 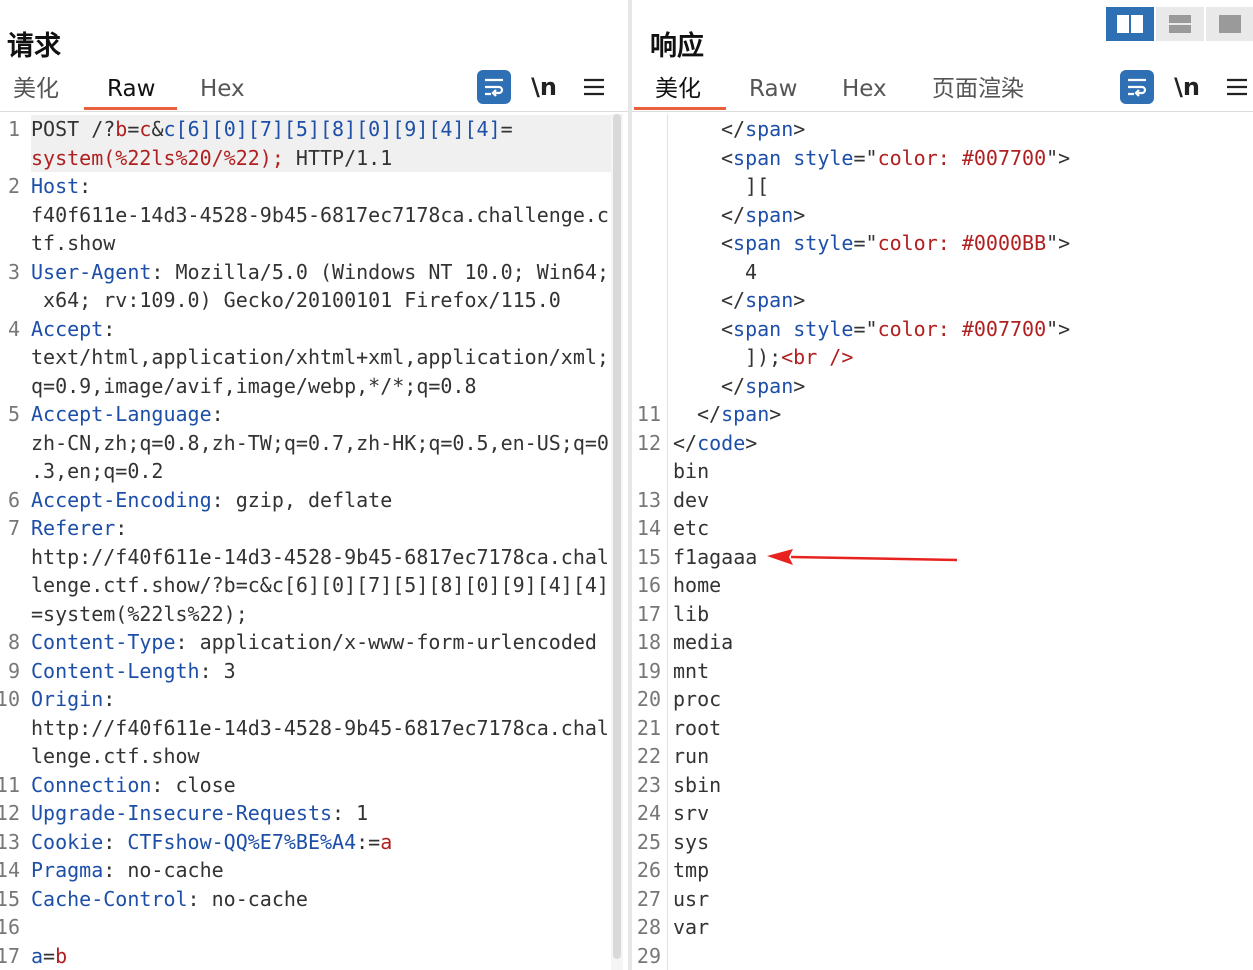 What do you see at coordinates (691, 813) in the screenshot?
I see `code-line: srv` at bounding box center [691, 813].